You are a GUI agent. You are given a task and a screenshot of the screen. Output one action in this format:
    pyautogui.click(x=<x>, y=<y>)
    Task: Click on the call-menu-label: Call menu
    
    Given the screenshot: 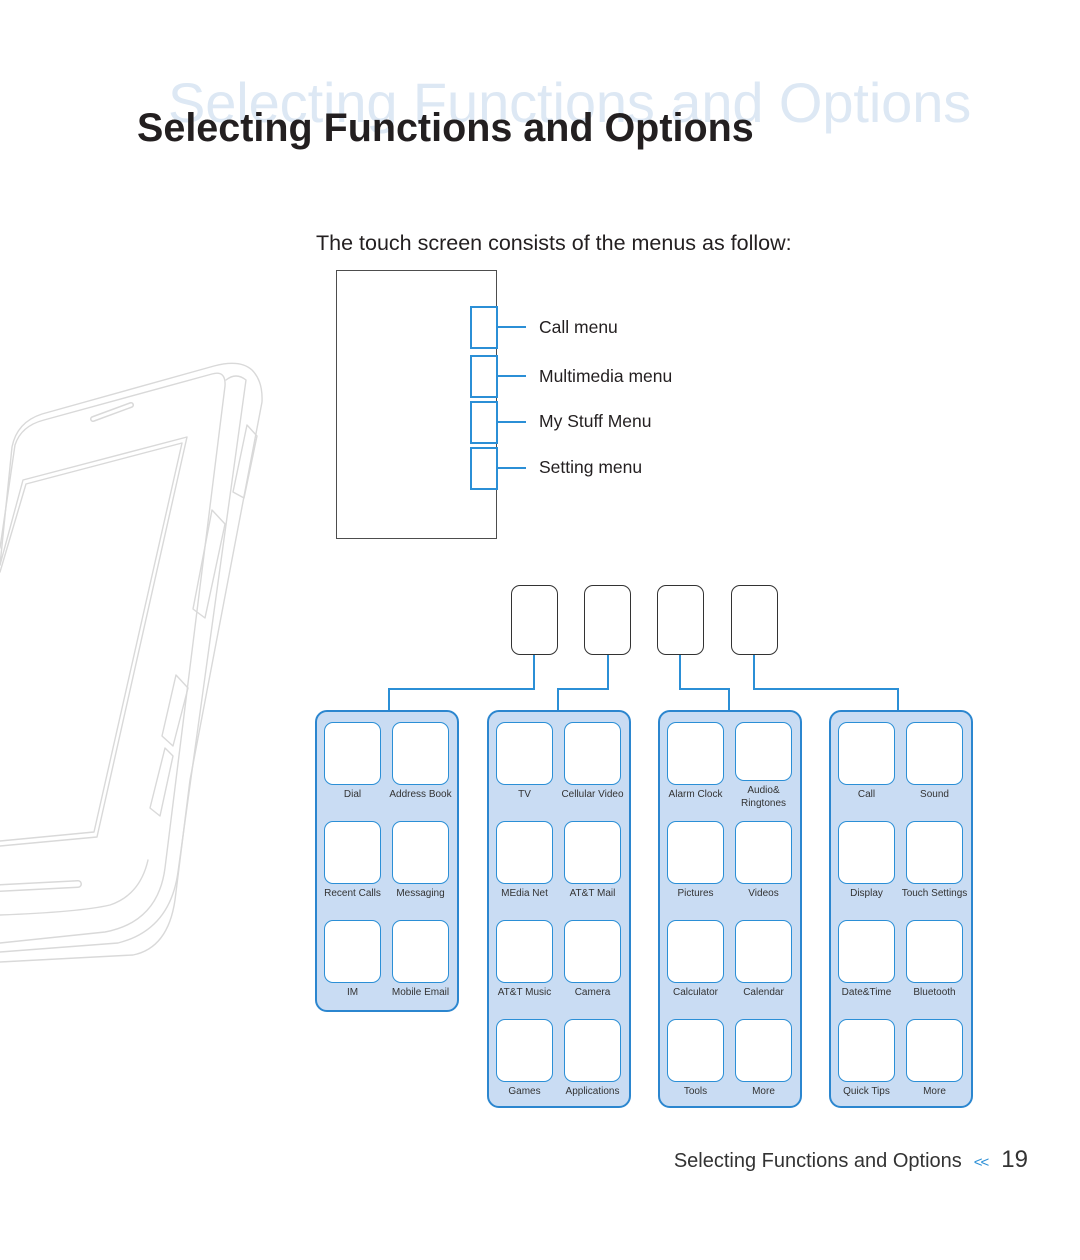 What is the action you would take?
    pyautogui.click(x=578, y=327)
    